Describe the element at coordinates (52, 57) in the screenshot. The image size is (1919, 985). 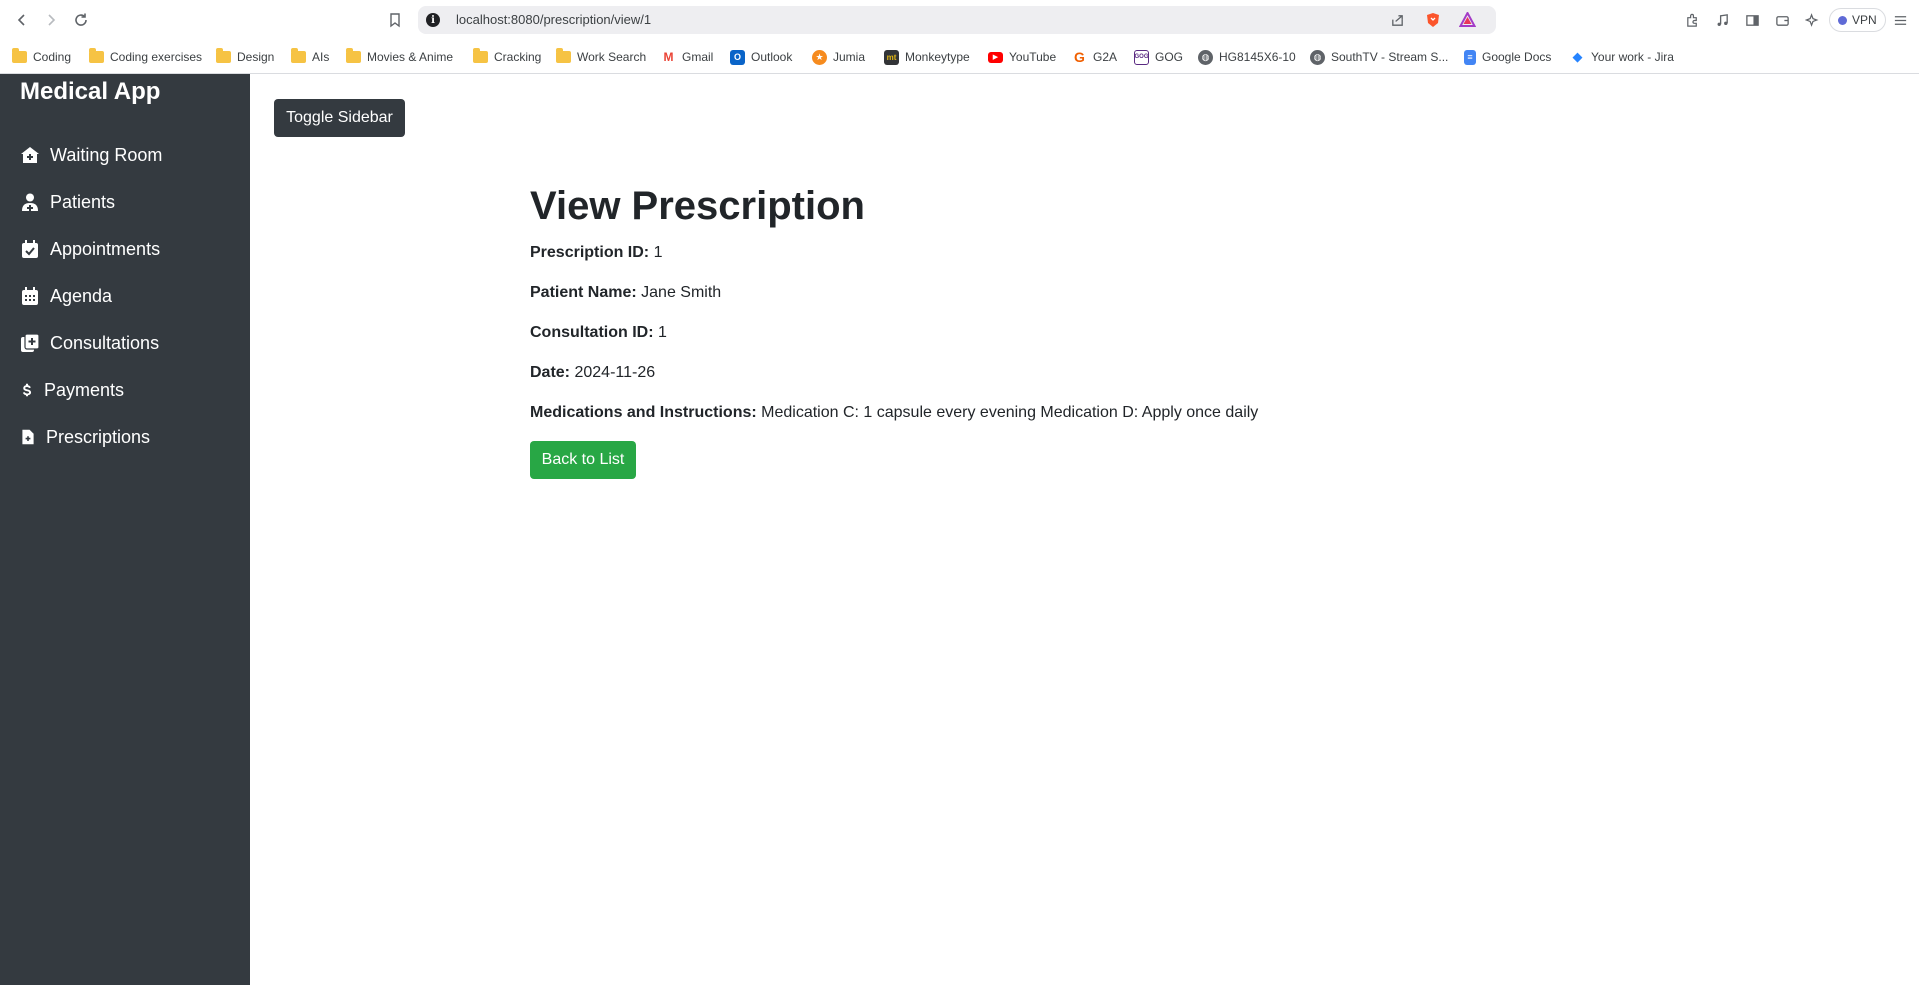
I see `bookmark-label: Coding` at that location.